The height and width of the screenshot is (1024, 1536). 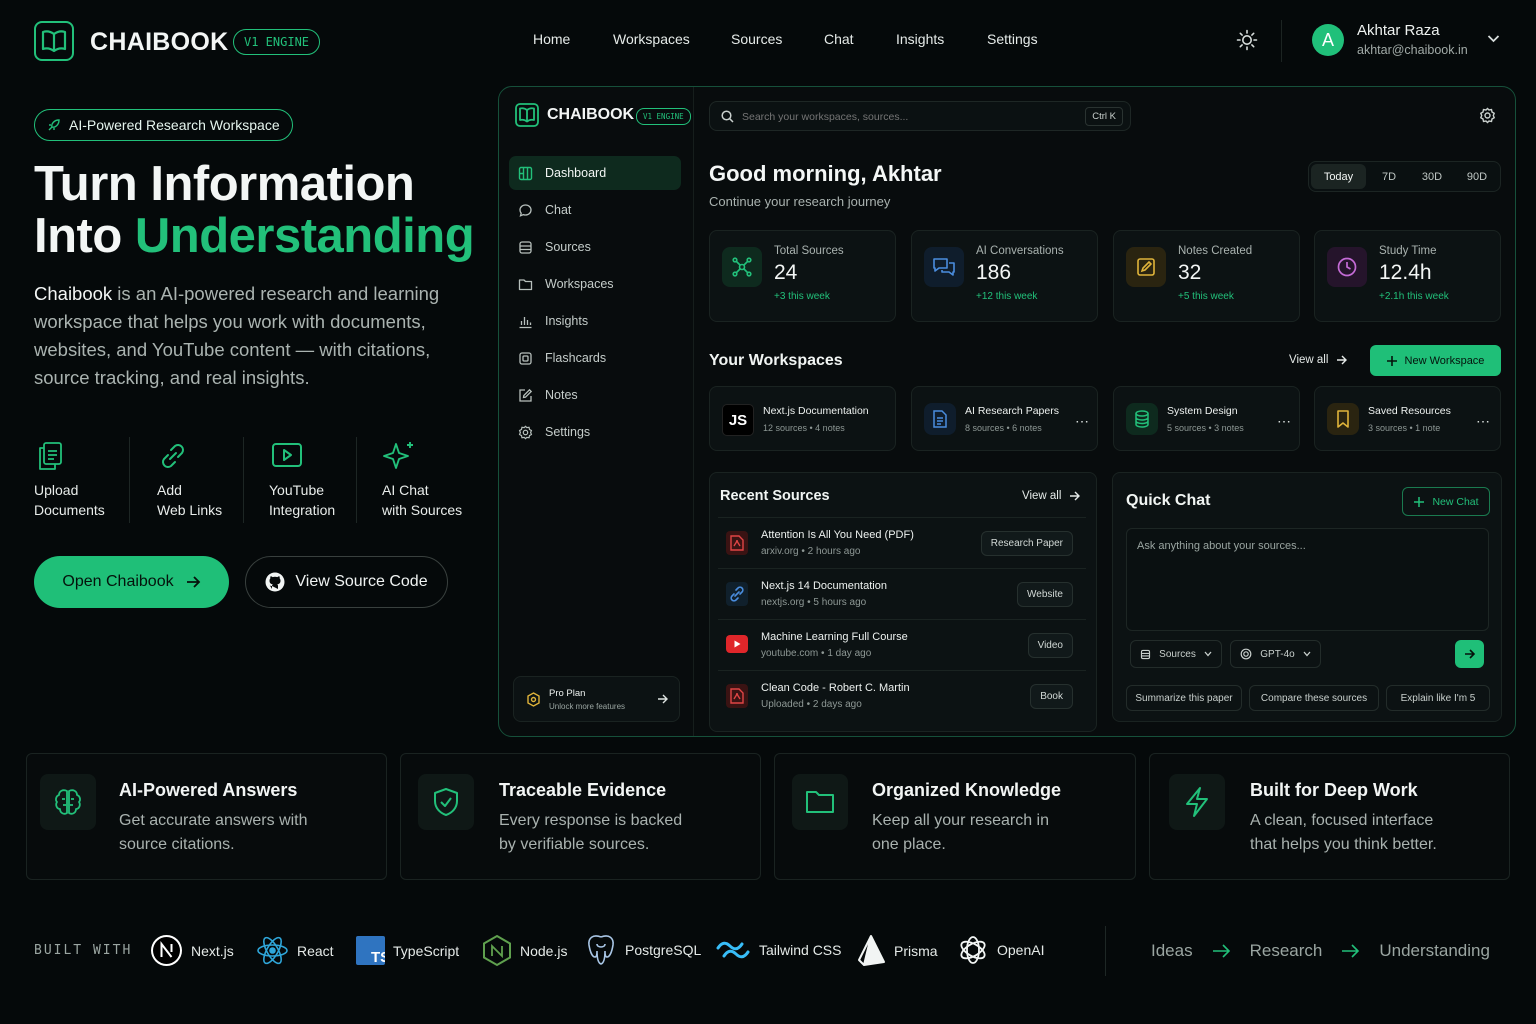 What do you see at coordinates (1003, 428) in the screenshot?
I see `workspace-meta: 8 sources • 6 notes` at bounding box center [1003, 428].